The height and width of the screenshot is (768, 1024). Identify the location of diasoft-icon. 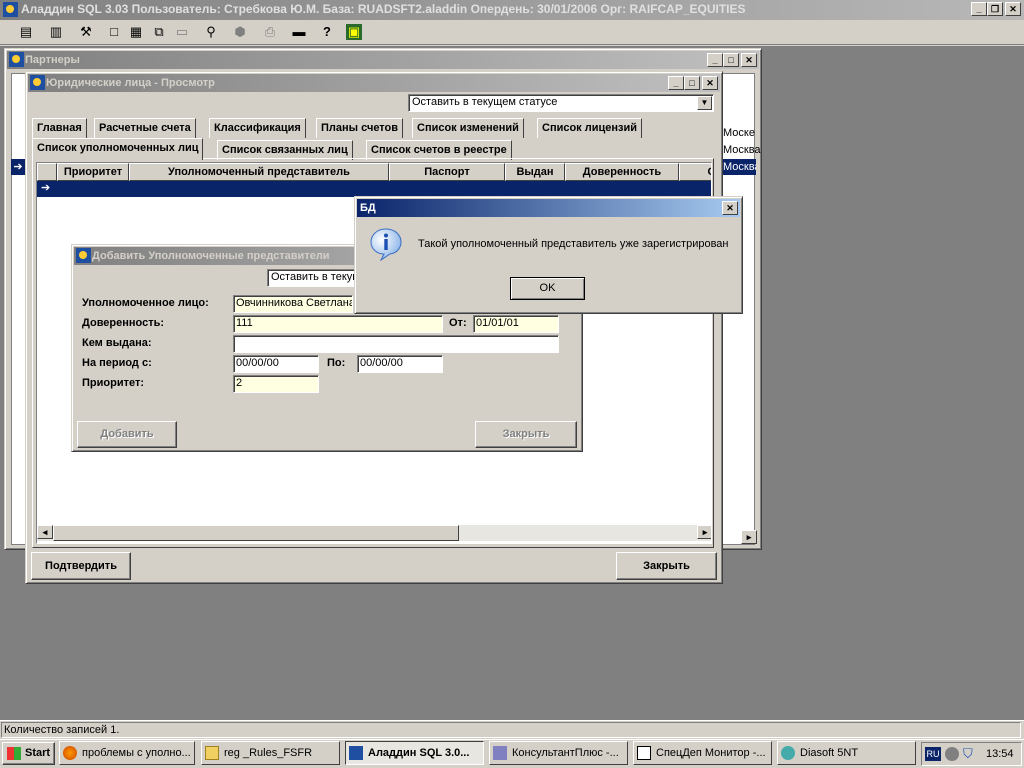
(788, 753).